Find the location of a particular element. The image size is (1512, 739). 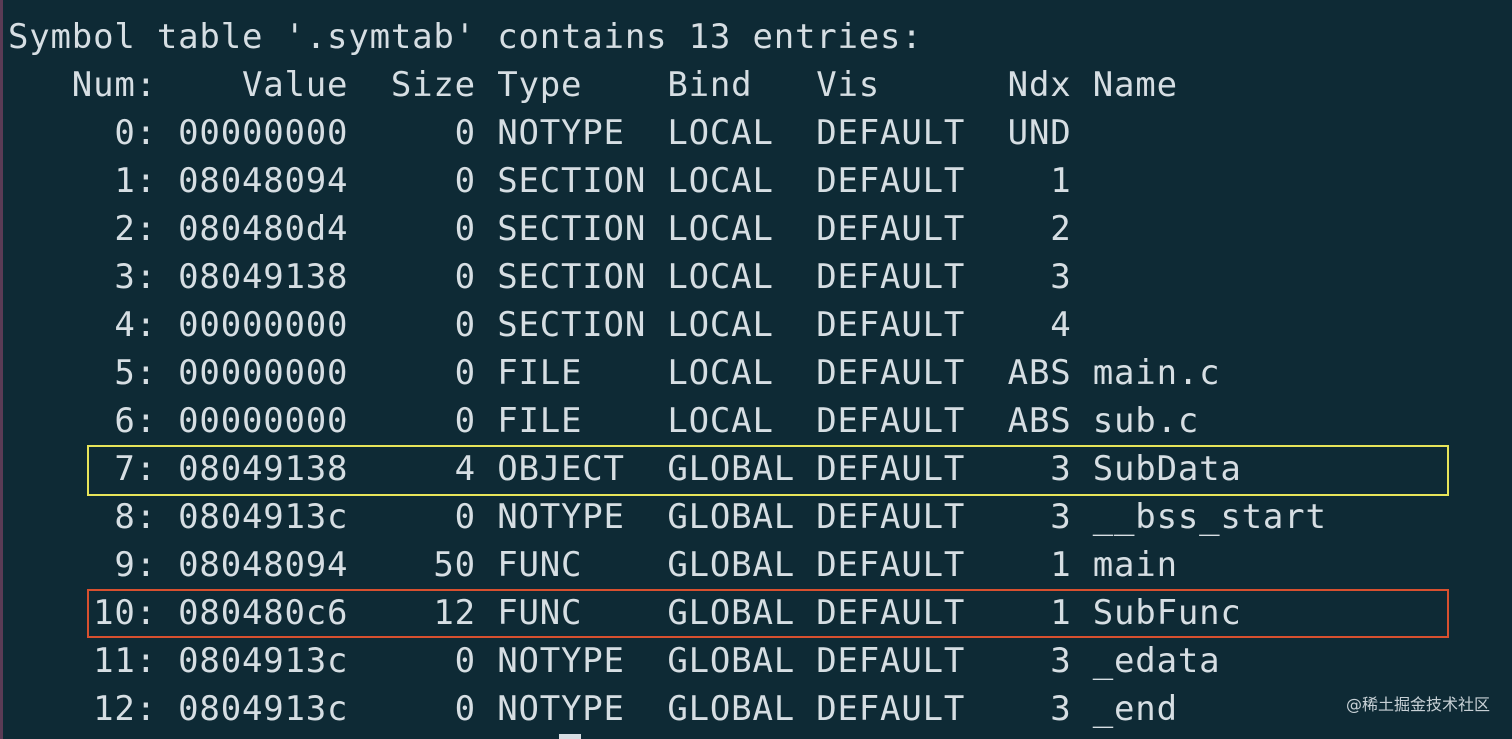

symbol-row-2: 2: 080480d4 0 SECTION LOCAL DEFAULT 2 is located at coordinates (540, 229).